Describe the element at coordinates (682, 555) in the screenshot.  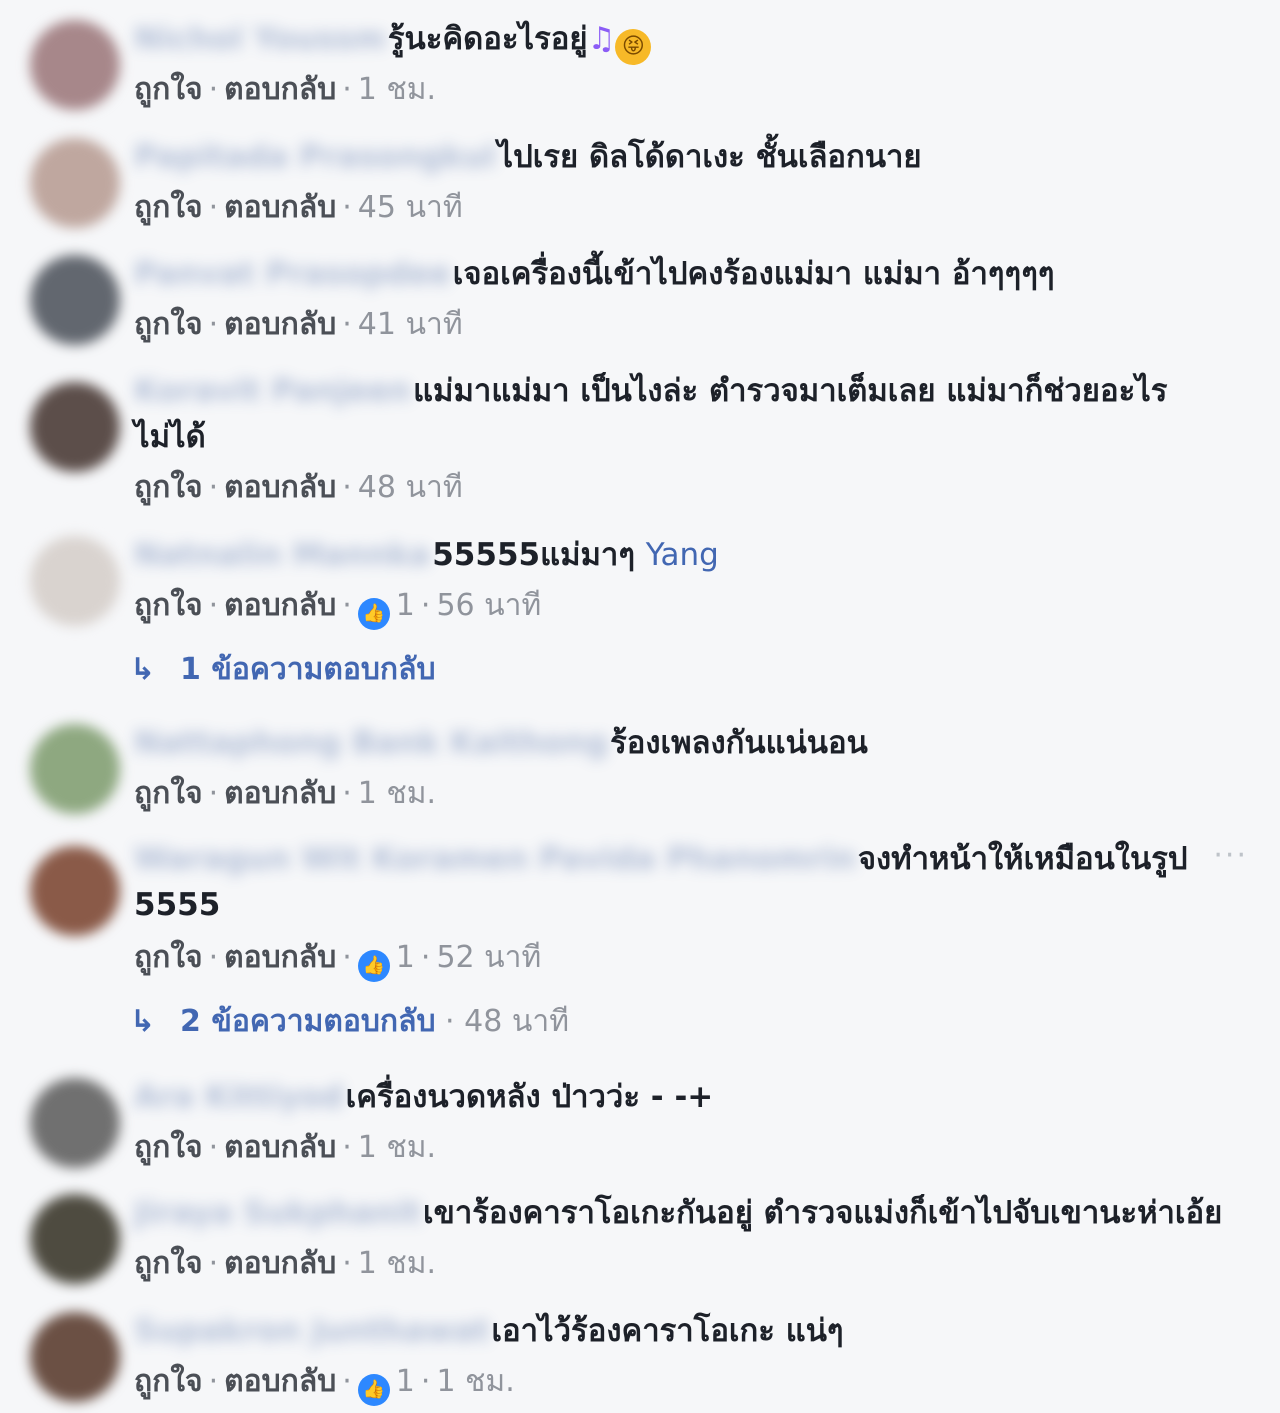
I see `tagged-user-link: Yang` at that location.